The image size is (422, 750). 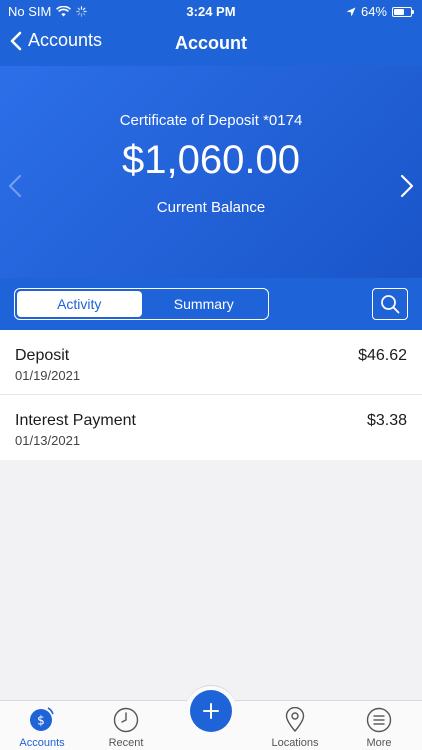 What do you see at coordinates (351, 11) in the screenshot?
I see `location-arrow-icon` at bounding box center [351, 11].